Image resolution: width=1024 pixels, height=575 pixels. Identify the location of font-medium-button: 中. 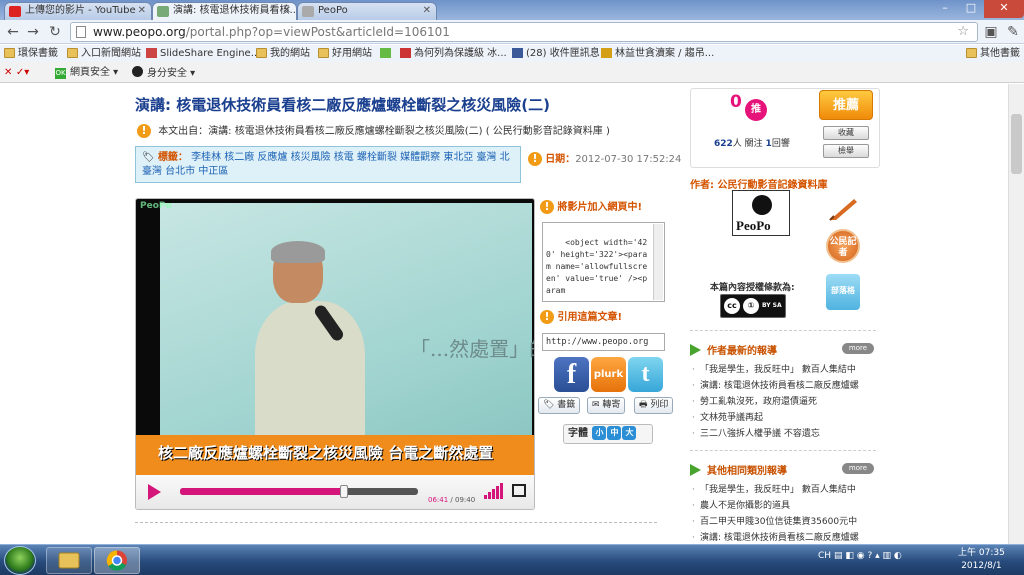
(614, 433).